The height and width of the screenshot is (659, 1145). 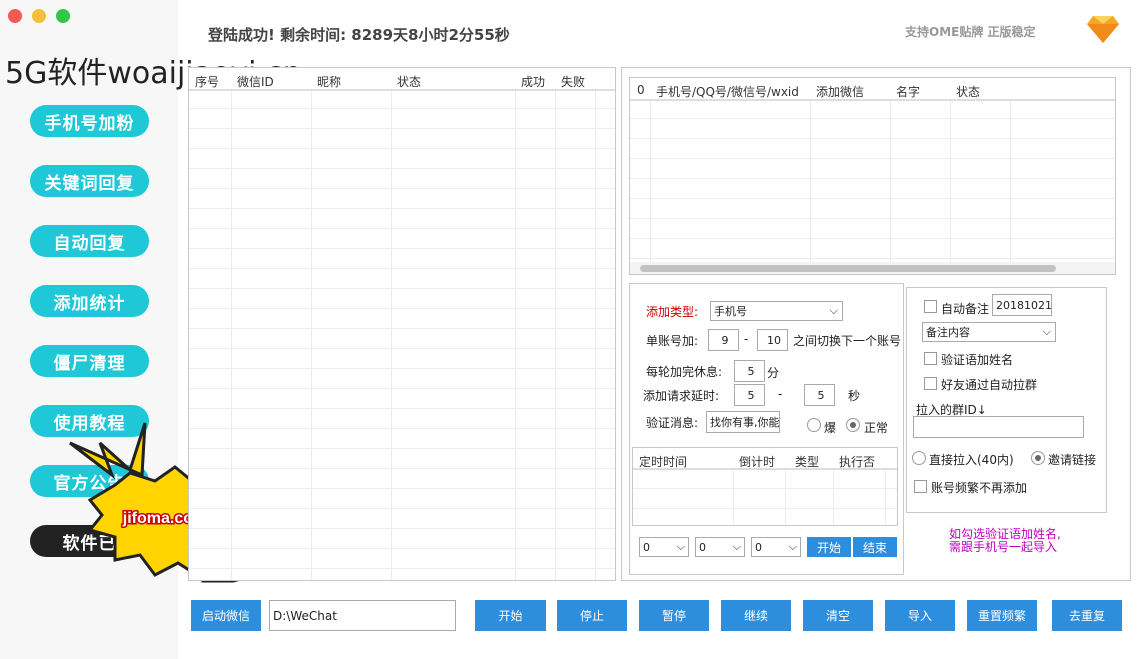 What do you see at coordinates (727, 92) in the screenshot?
I see `column-header: 手机号/QQ号/微信号/wxid` at bounding box center [727, 92].